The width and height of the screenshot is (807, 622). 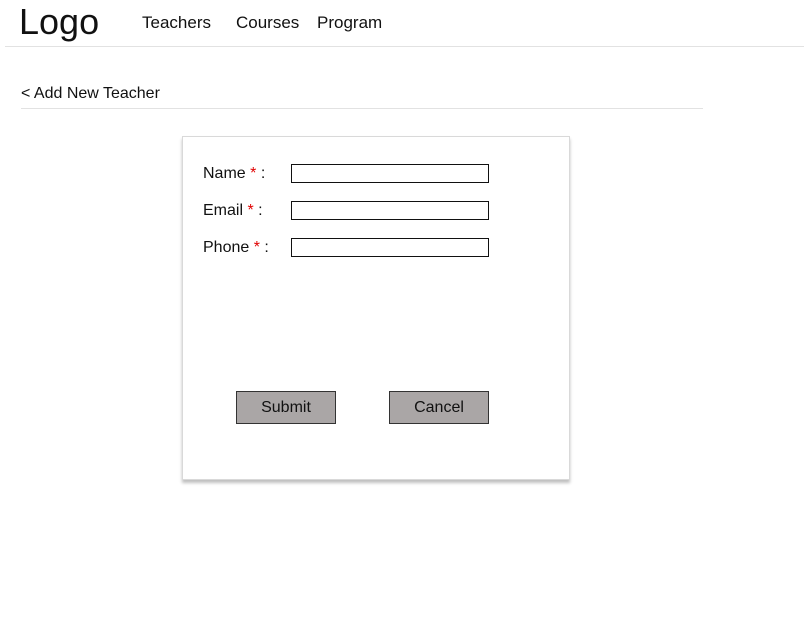 What do you see at coordinates (226, 247) in the screenshot?
I see `phone-label-text: Phone` at bounding box center [226, 247].